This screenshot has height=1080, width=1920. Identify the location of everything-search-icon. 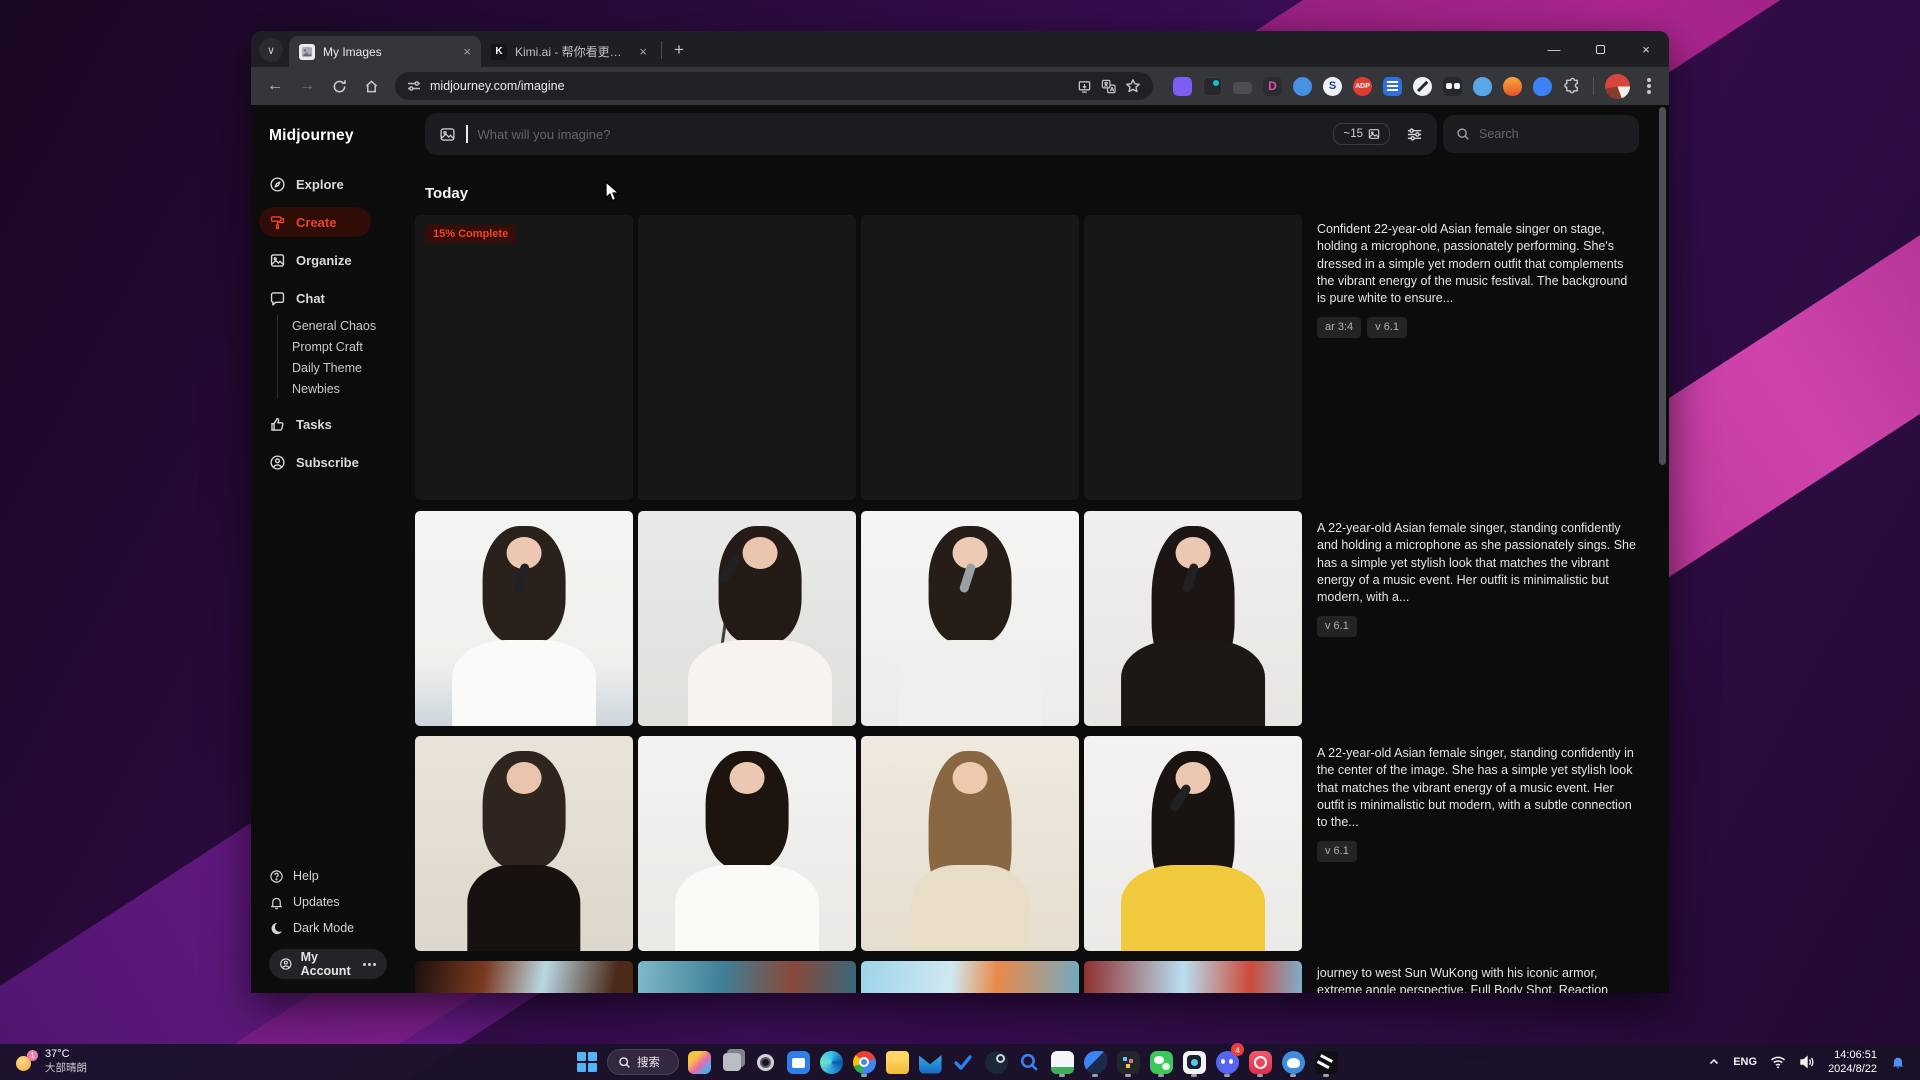
(1029, 1062).